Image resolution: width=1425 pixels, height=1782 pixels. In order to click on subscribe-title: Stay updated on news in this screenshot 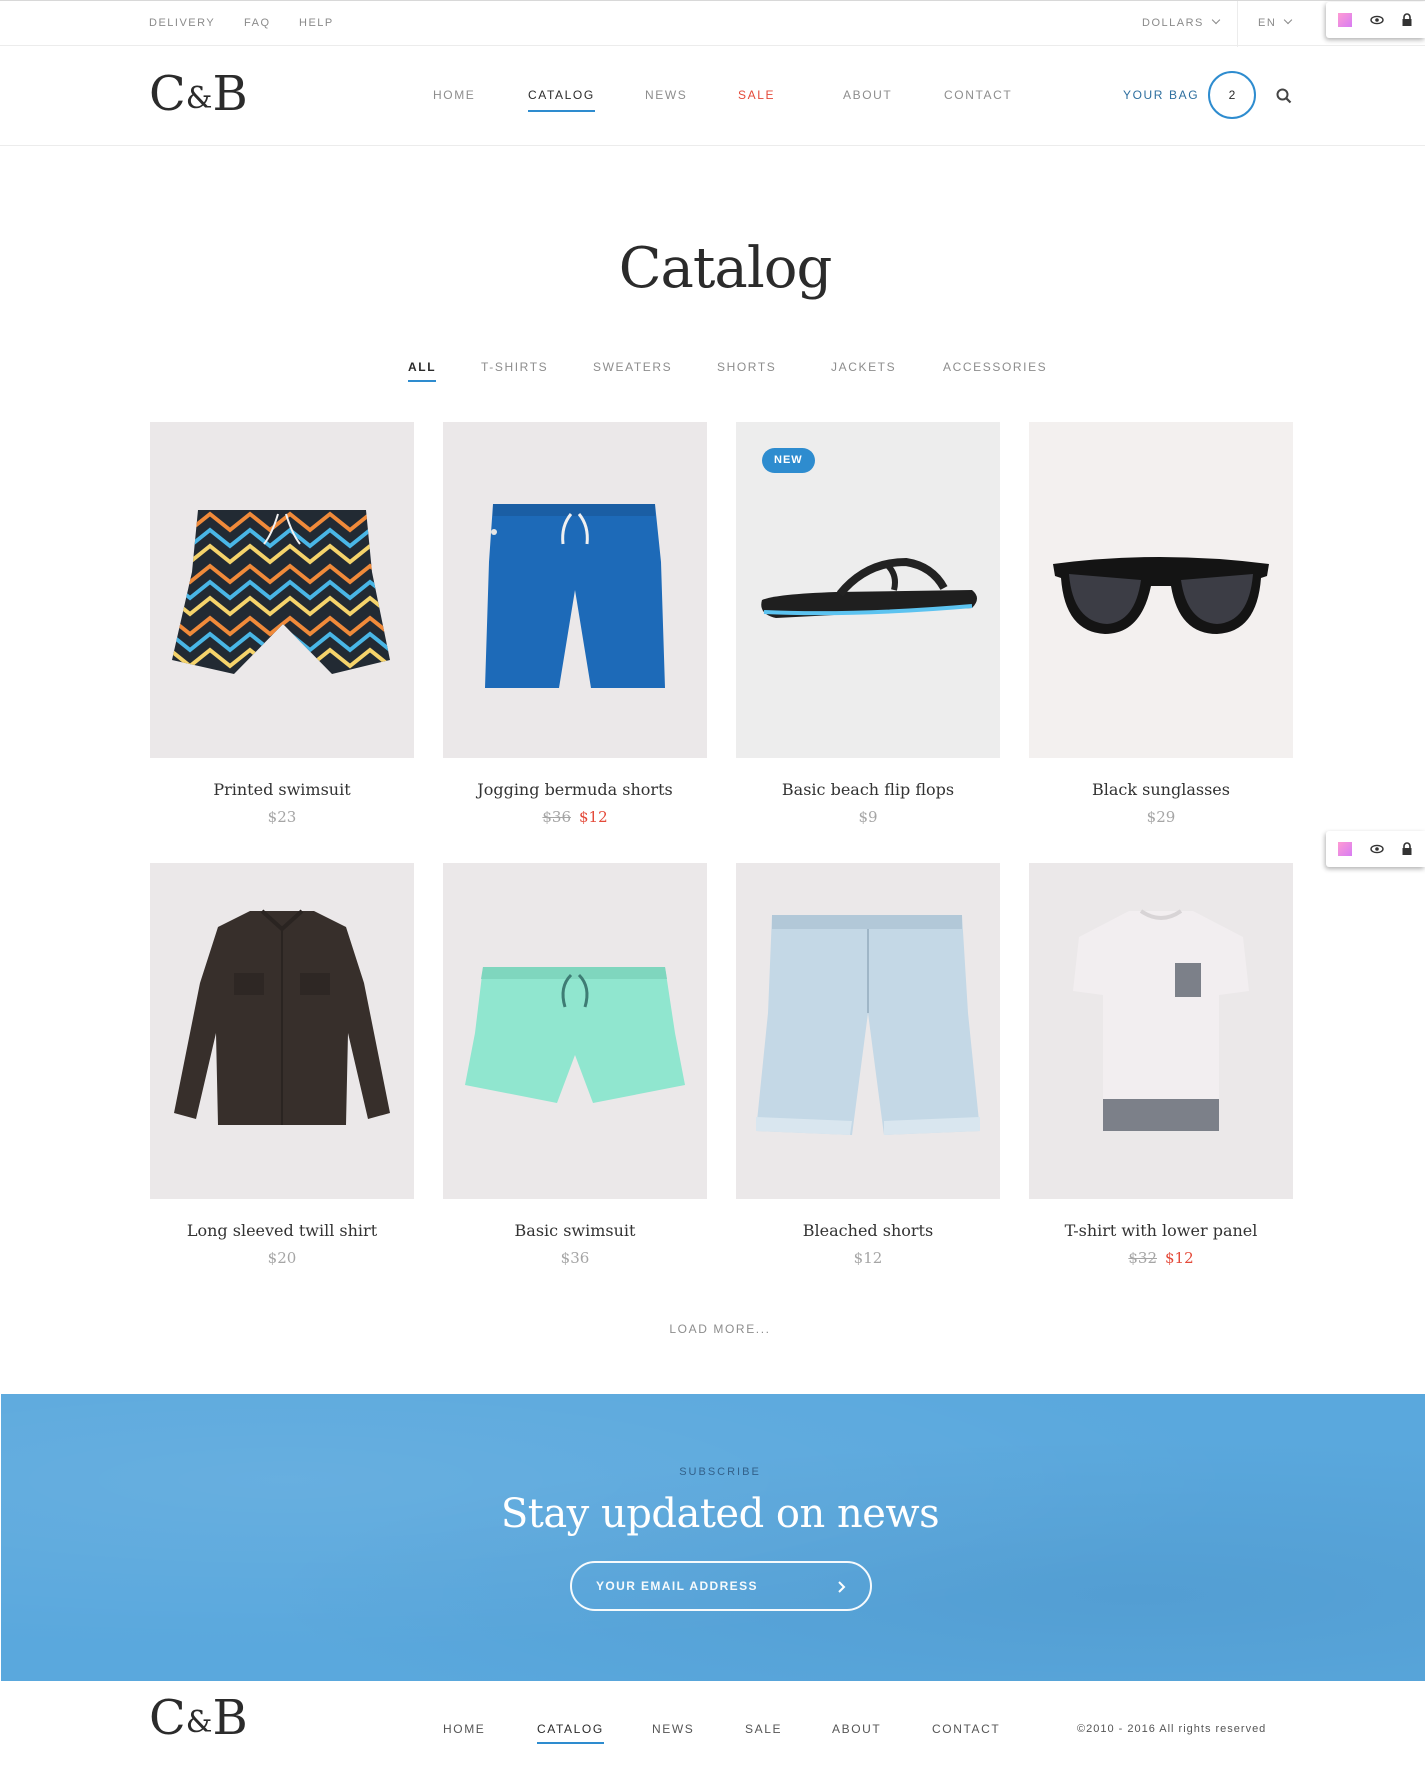, I will do `click(720, 1514)`.